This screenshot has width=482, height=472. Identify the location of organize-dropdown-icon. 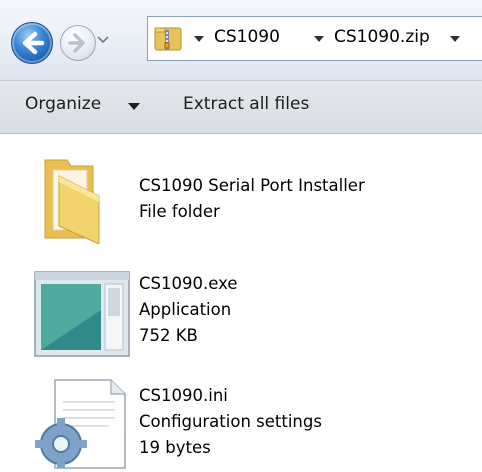
(134, 106).